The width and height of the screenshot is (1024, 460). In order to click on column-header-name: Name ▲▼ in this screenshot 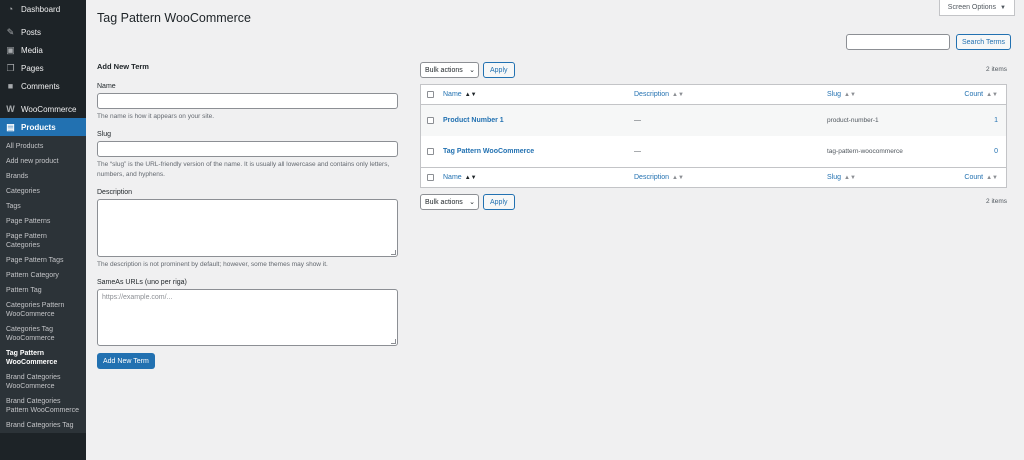, I will do `click(460, 94)`.